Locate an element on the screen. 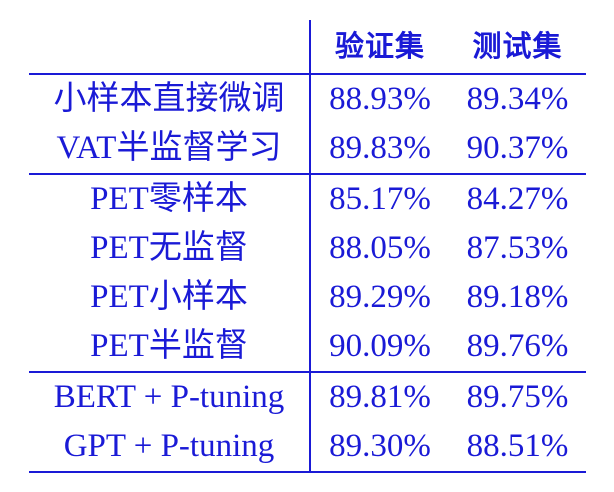 The image size is (614, 492). table-row: 小样本直接微调 88.93% 89.34% is located at coordinates (307, 98).